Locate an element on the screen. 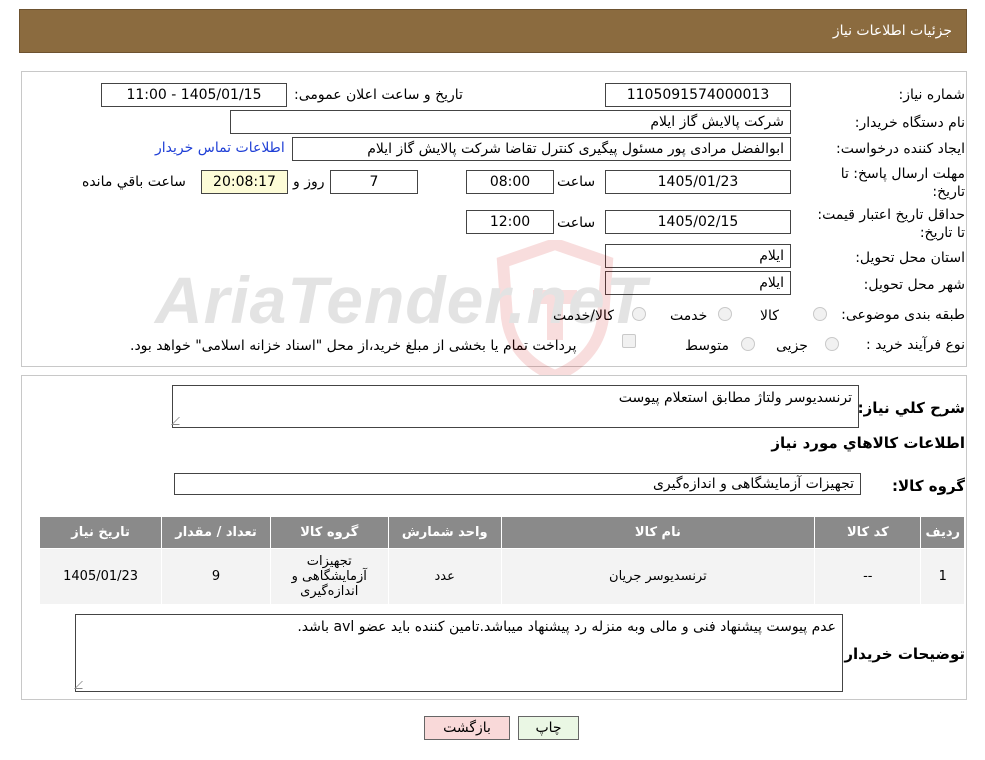 This screenshot has width=985, height=760. purchase-type-option-minor: جزیی is located at coordinates (792, 346).